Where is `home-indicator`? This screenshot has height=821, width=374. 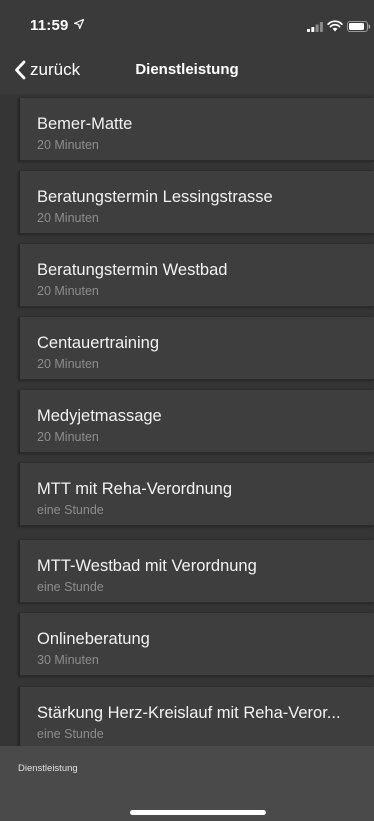
home-indicator is located at coordinates (198, 812).